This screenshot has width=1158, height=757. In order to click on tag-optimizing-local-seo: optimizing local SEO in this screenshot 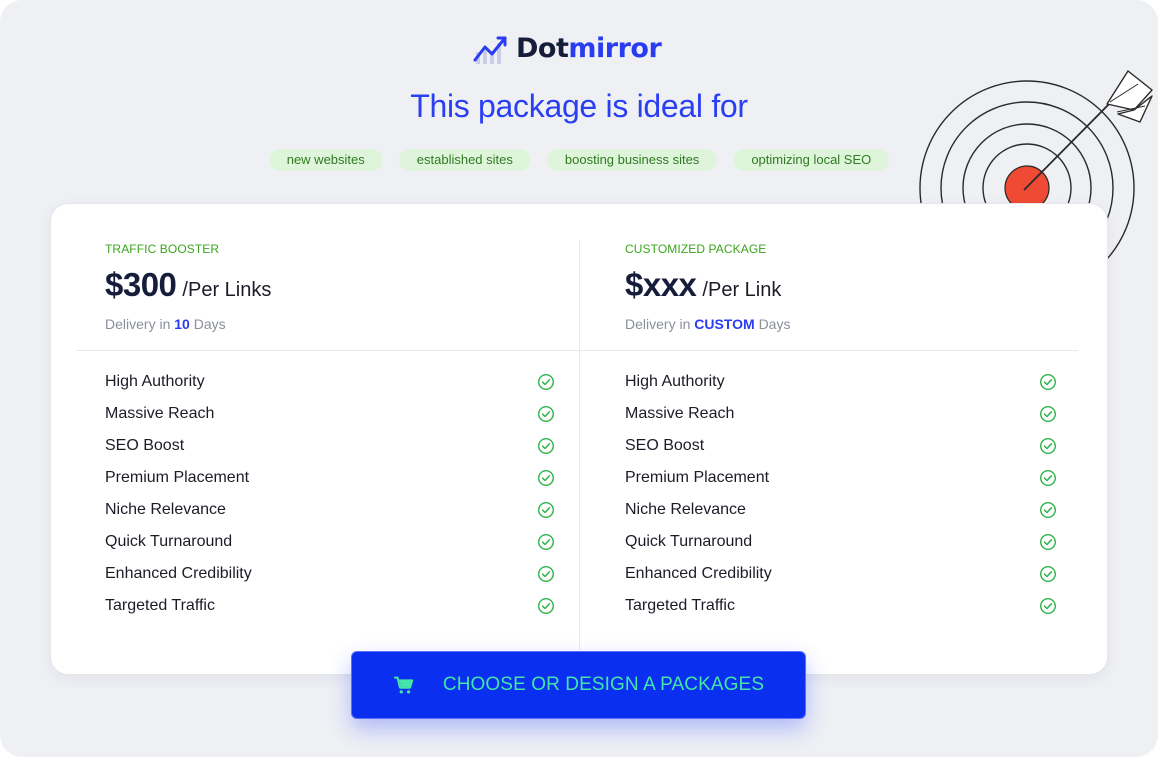, I will do `click(811, 160)`.